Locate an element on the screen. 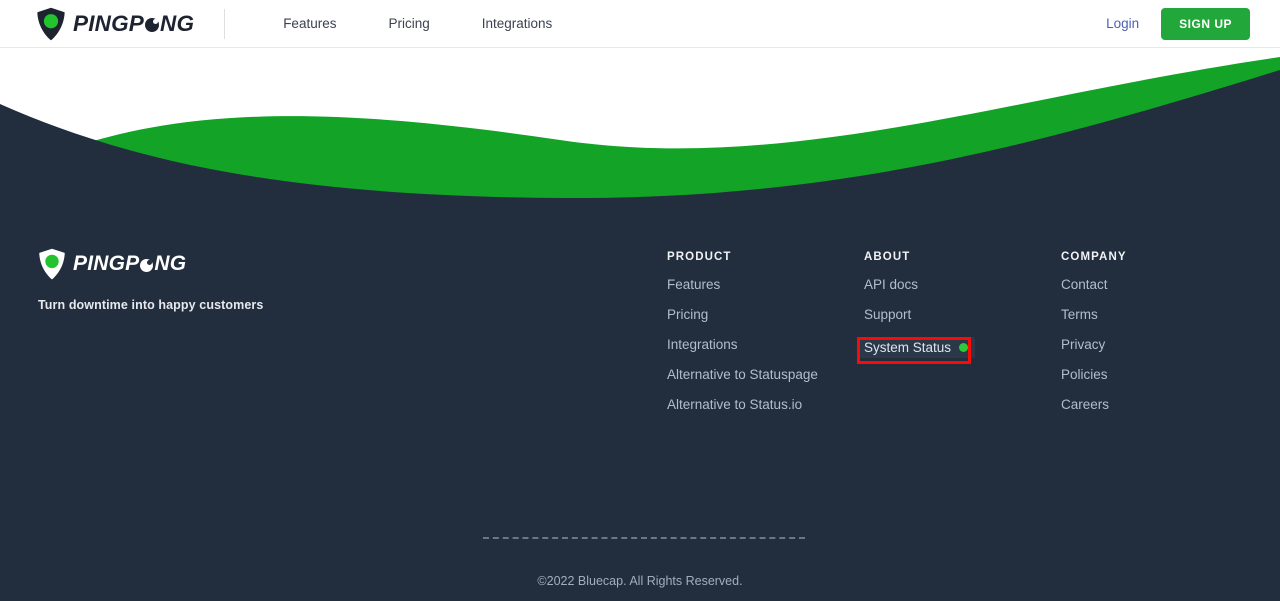 The width and height of the screenshot is (1280, 601). footer-column-title-product: PRODUCT is located at coordinates (699, 257).